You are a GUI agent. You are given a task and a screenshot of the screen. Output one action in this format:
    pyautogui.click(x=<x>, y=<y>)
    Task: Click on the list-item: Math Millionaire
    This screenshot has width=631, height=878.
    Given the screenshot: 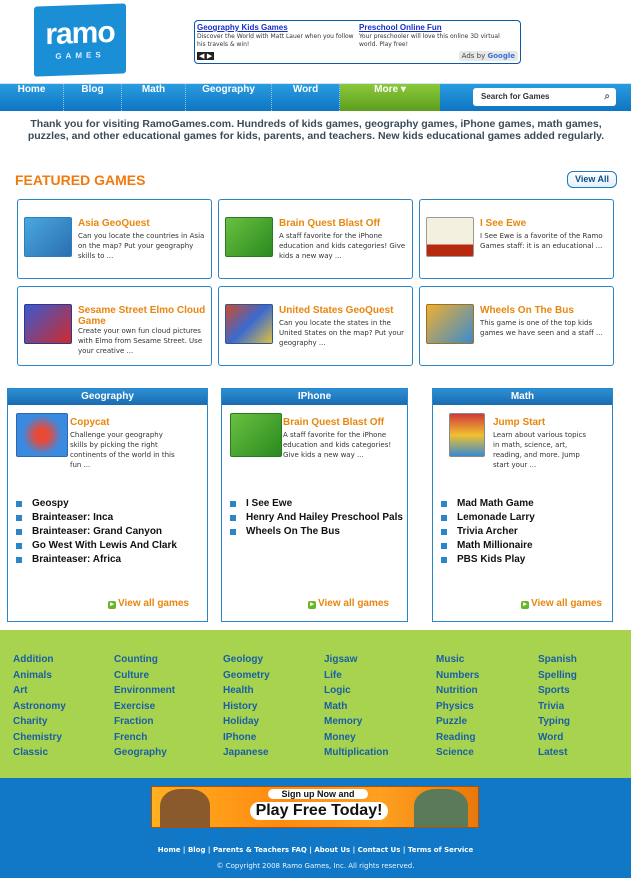 What is the action you would take?
    pyautogui.click(x=488, y=546)
    